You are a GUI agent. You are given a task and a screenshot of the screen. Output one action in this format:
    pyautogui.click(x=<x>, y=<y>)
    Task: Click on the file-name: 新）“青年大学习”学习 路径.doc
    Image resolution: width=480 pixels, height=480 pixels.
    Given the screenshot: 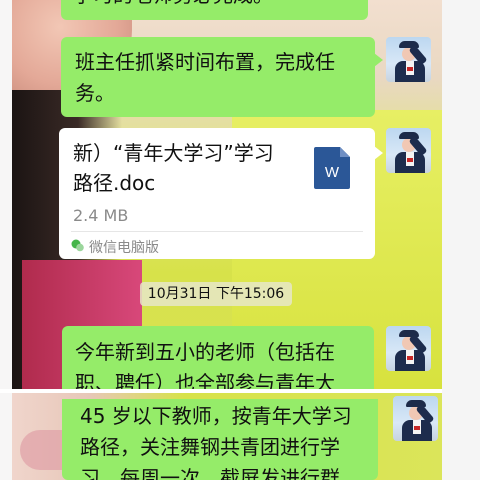 What is the action you would take?
    pyautogui.click(x=188, y=168)
    